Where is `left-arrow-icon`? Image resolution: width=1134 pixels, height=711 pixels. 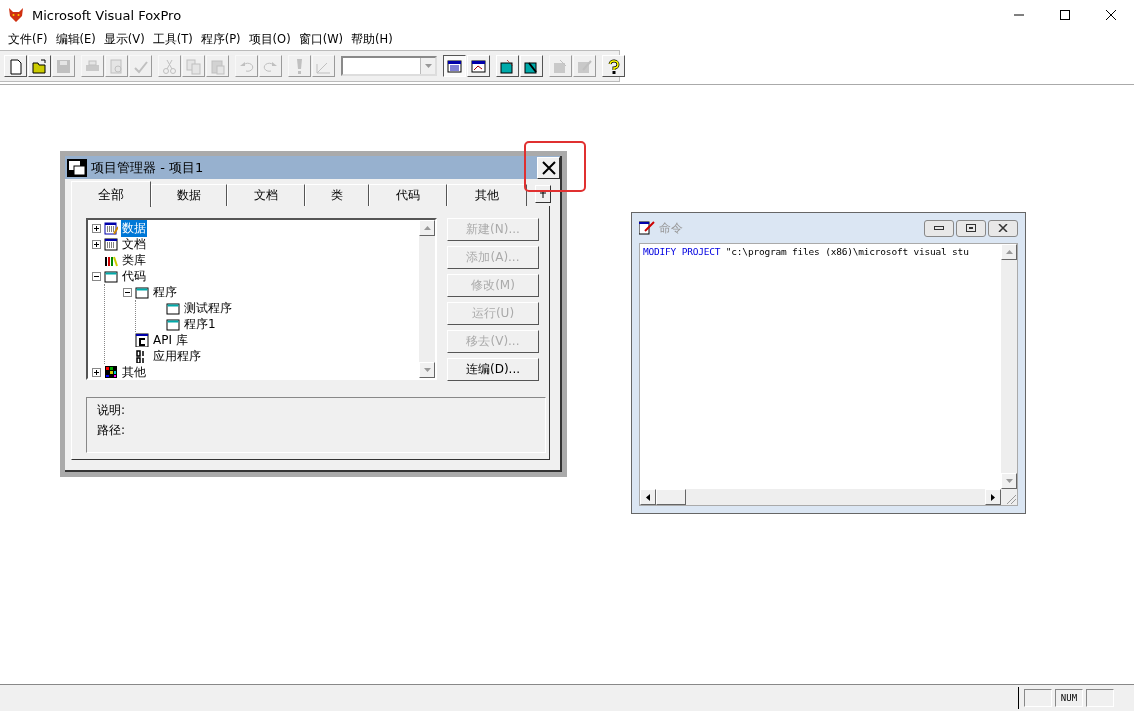 left-arrow-icon is located at coordinates (648, 497).